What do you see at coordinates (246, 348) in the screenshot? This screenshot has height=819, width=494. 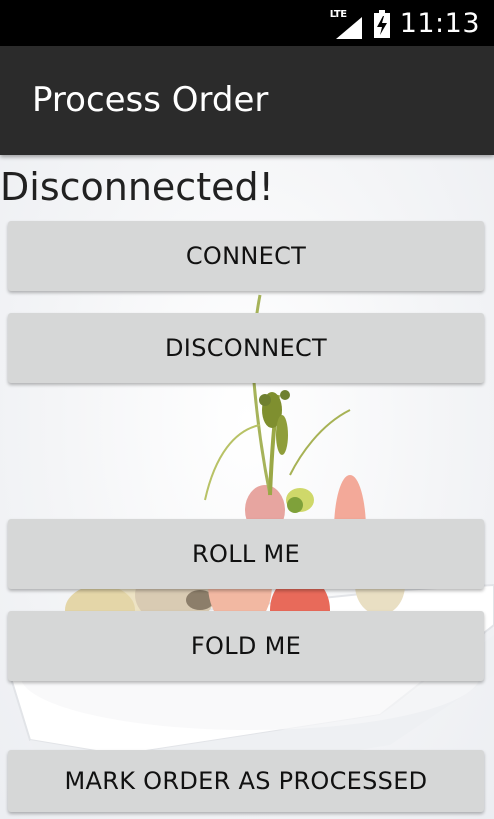 I see `disconnect-button: DISCONNECT` at bounding box center [246, 348].